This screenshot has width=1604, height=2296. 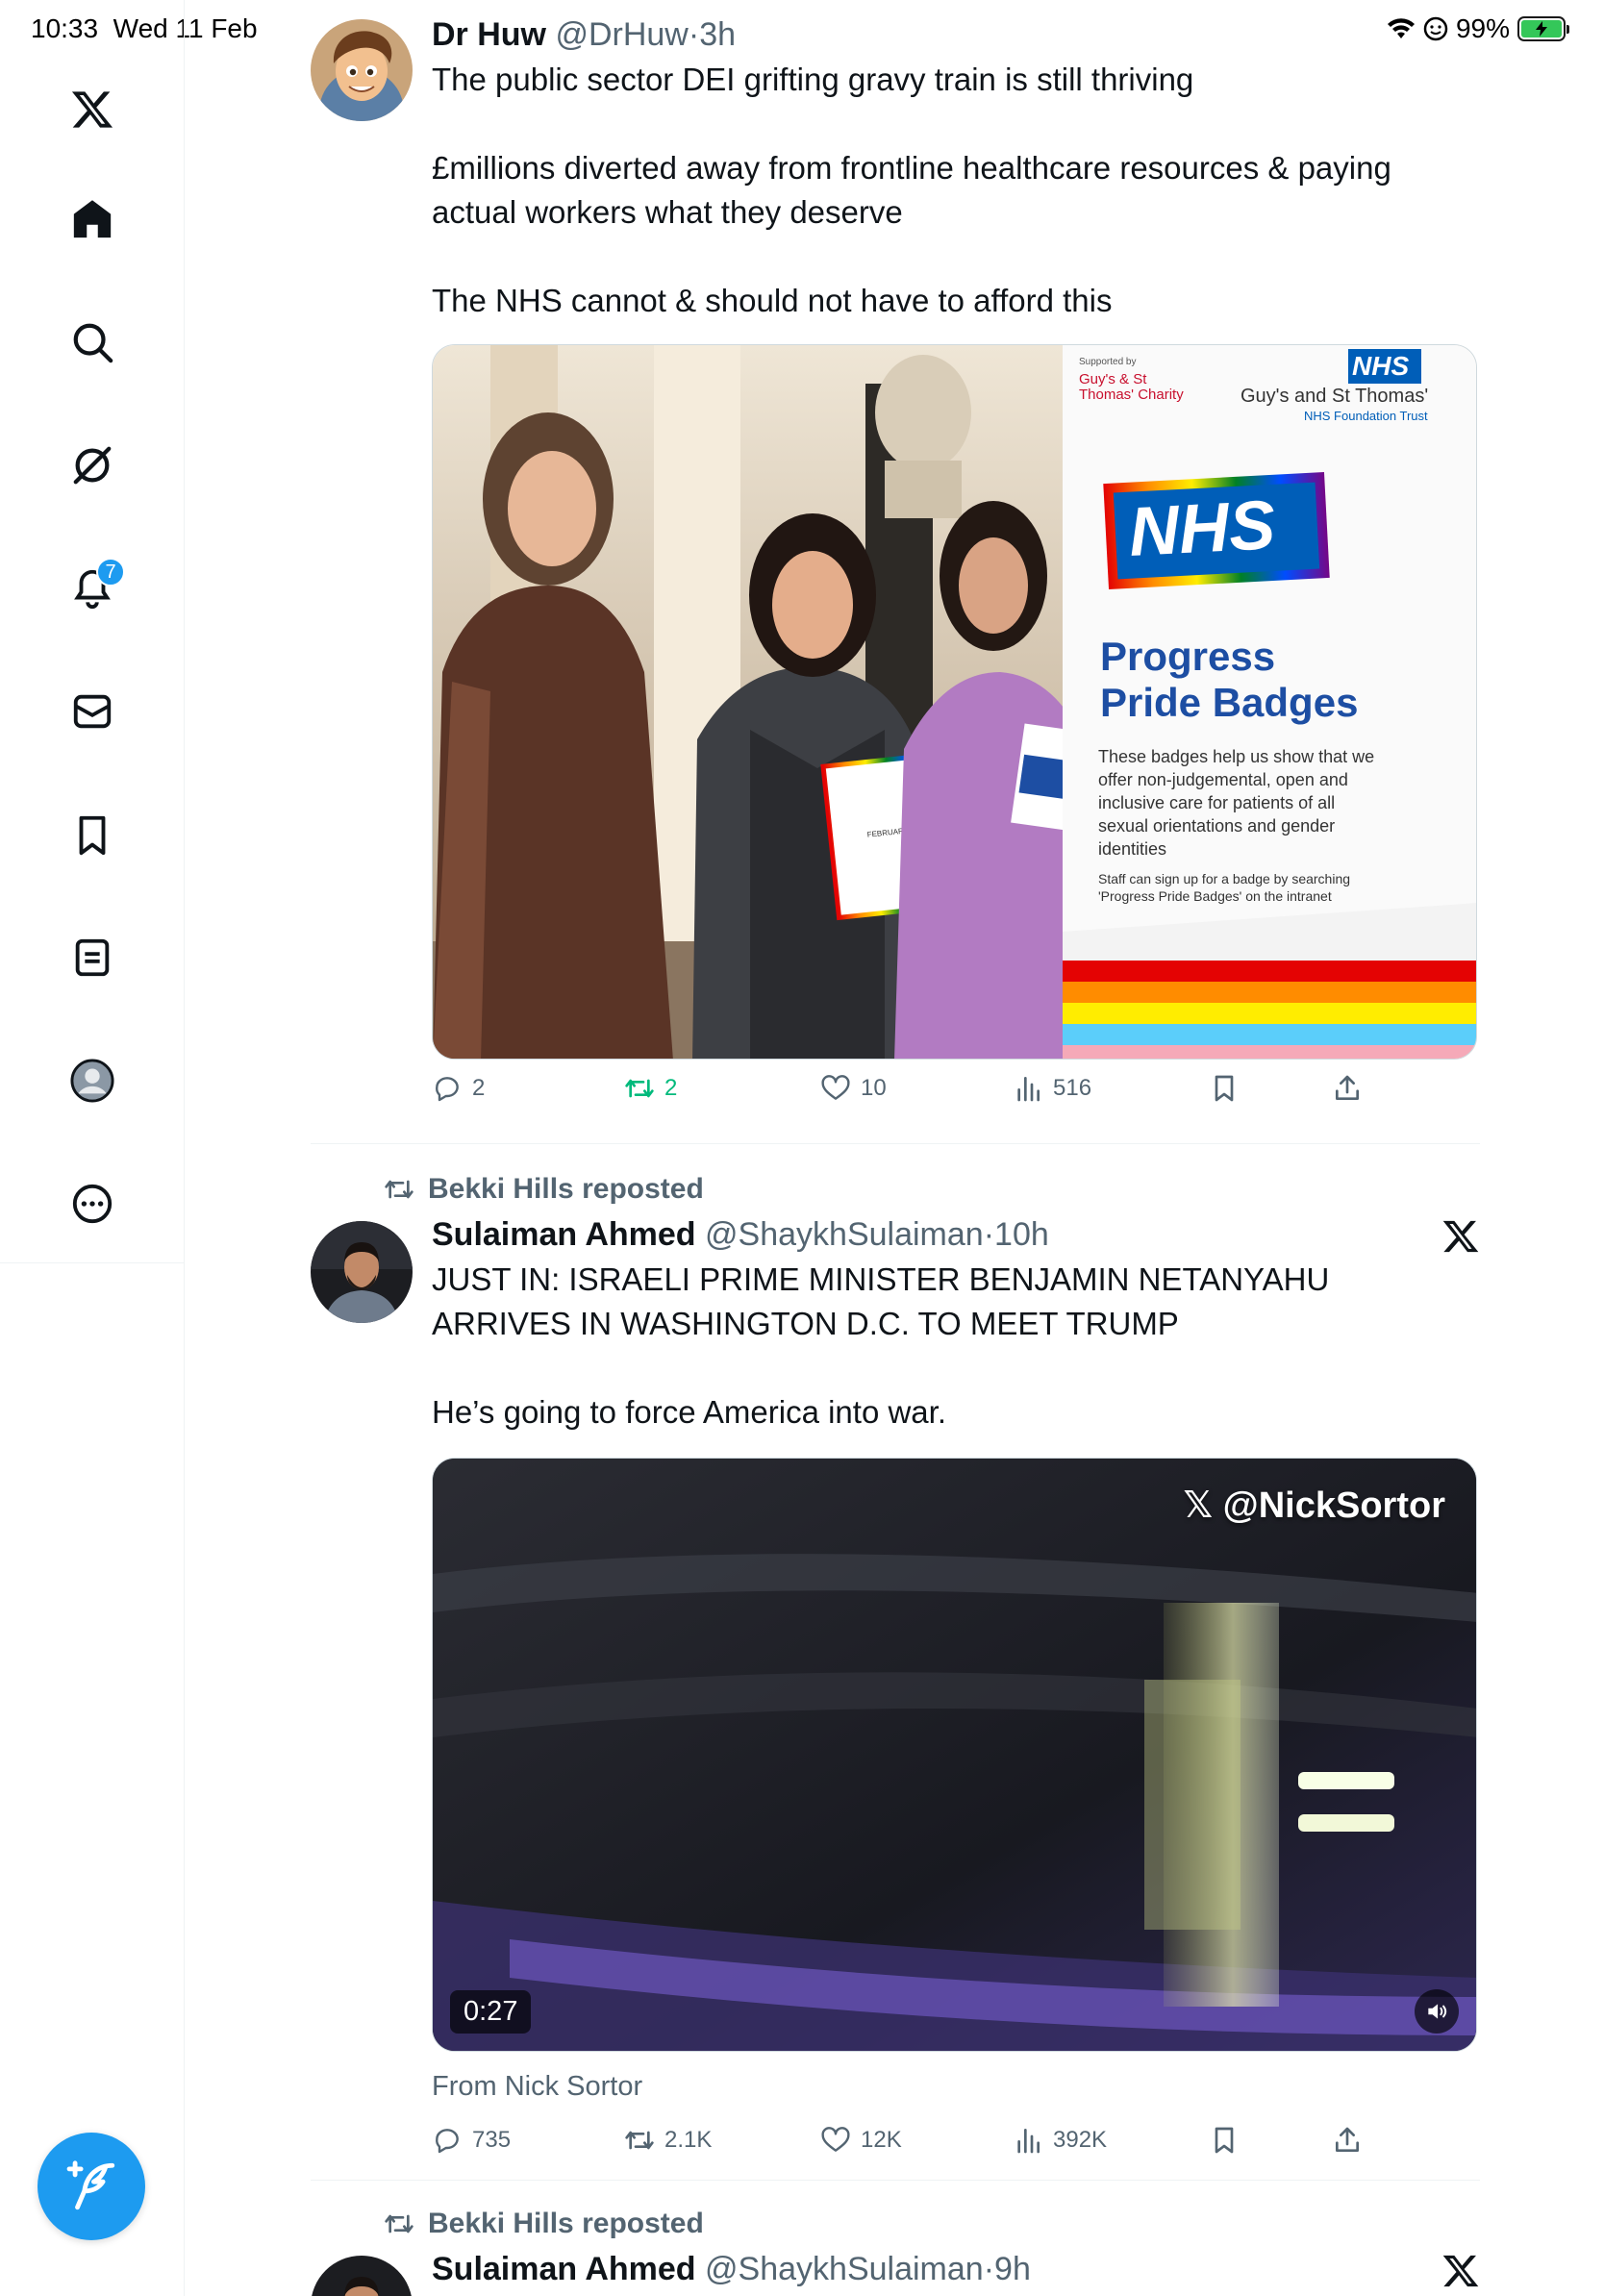 I want to click on bell-icon: 7, so click(x=92, y=588).